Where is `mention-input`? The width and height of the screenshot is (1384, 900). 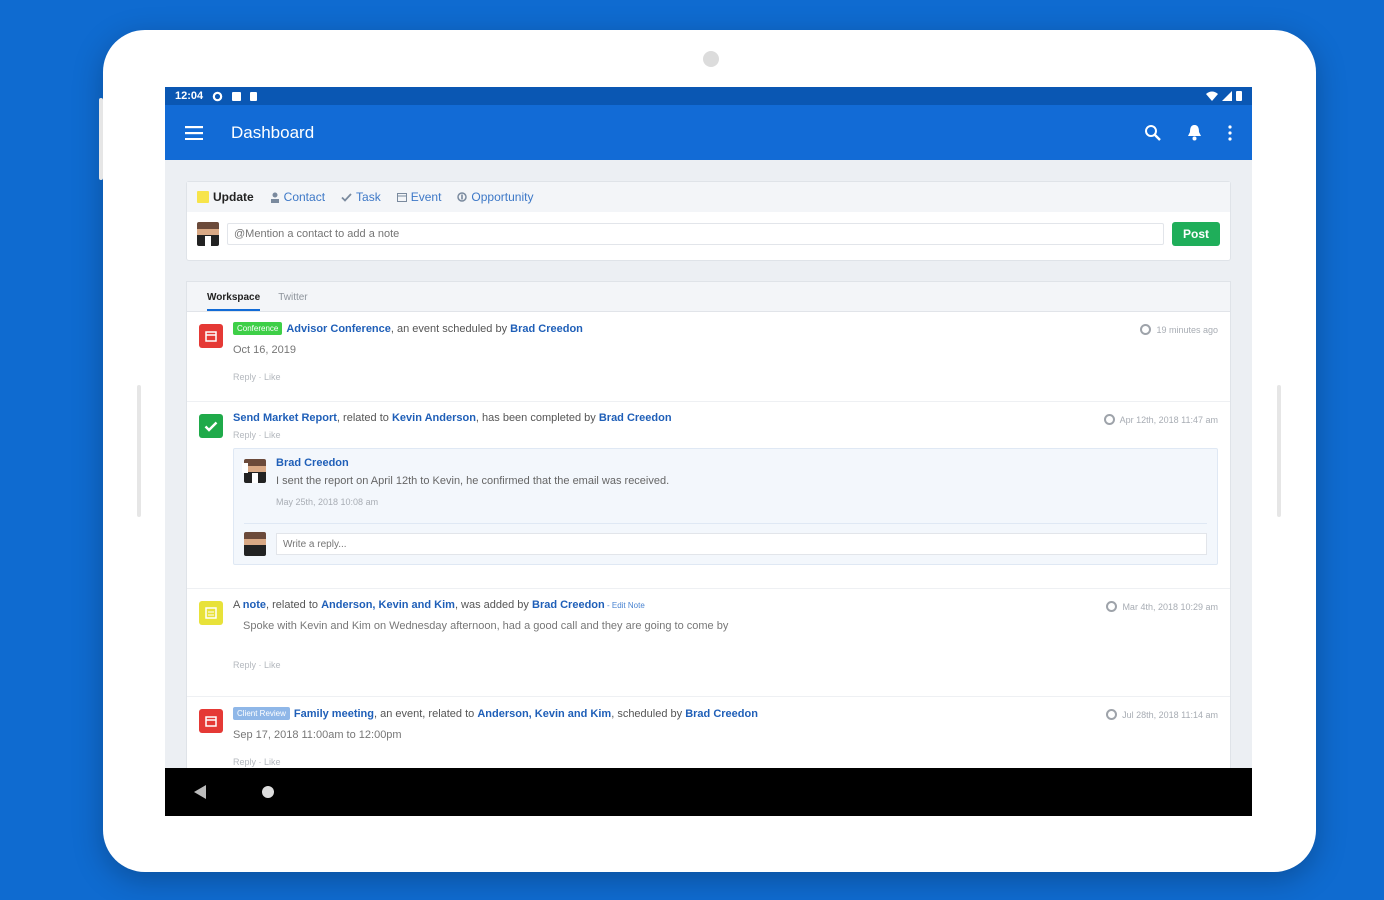
mention-input is located at coordinates (695, 234).